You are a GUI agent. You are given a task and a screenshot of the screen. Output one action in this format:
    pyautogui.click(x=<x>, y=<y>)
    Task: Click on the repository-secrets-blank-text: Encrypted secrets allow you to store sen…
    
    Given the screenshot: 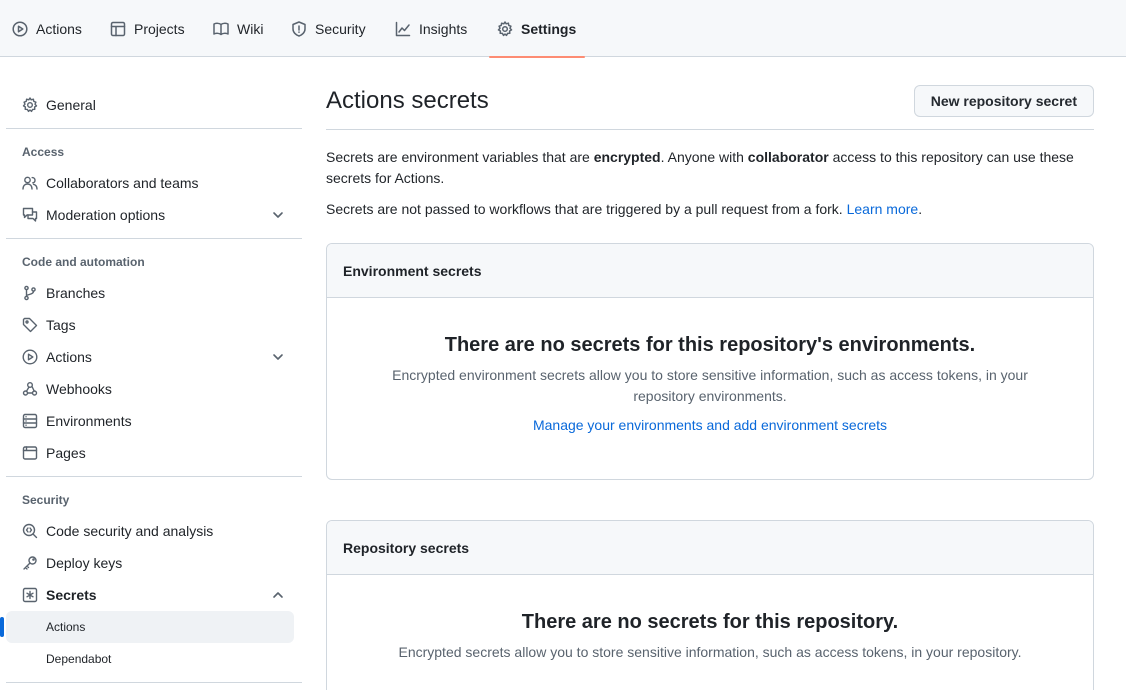 What is the action you would take?
    pyautogui.click(x=710, y=652)
    